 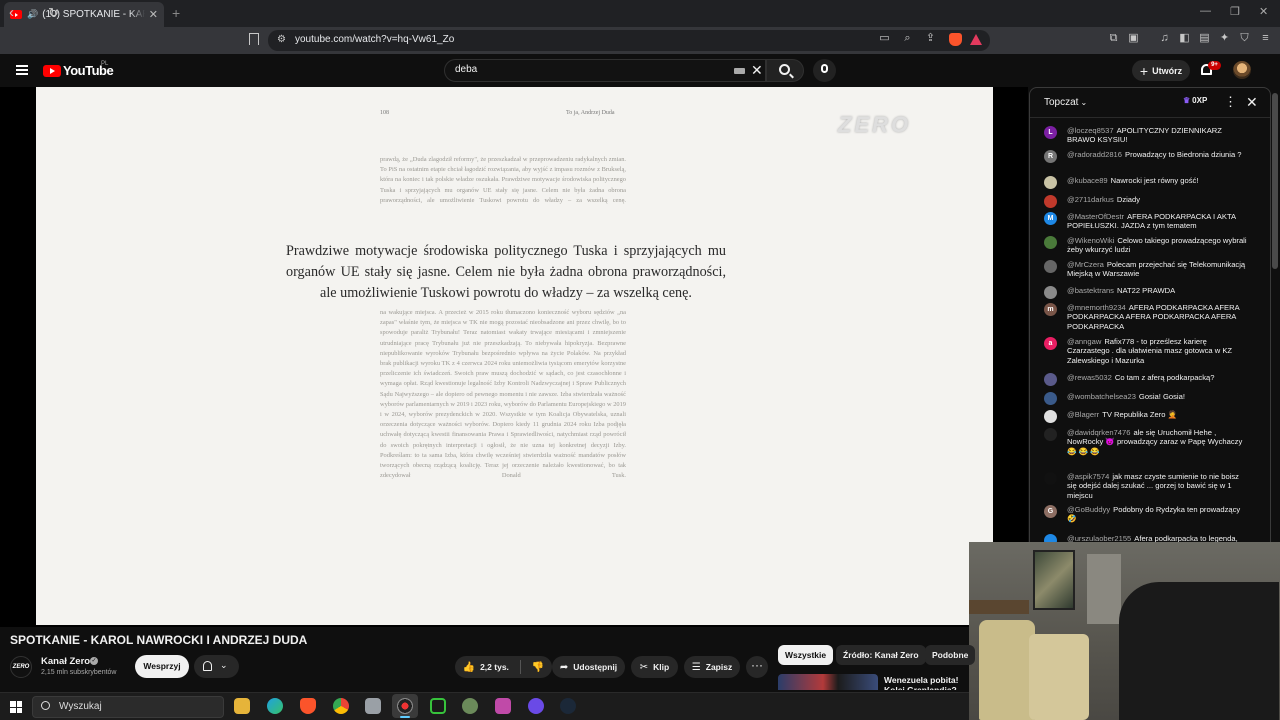 I want to click on youtube-logo-icon, so click(x=52, y=71).